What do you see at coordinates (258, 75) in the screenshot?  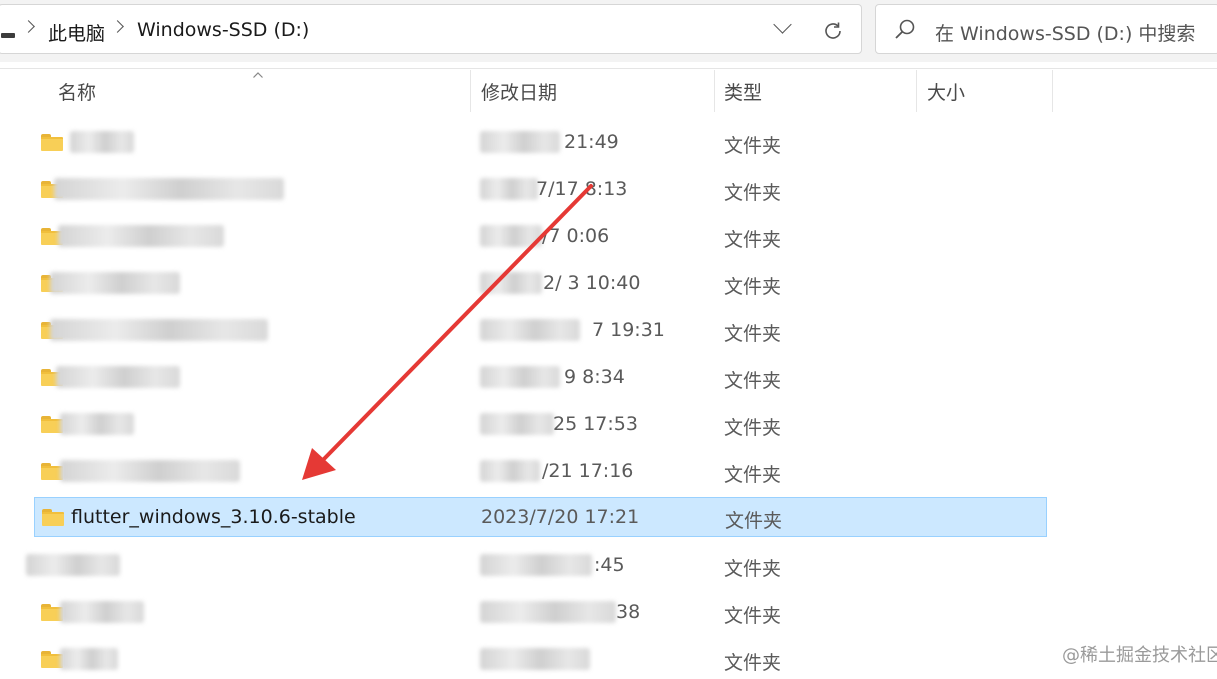 I see `sort-ascending-icon` at bounding box center [258, 75].